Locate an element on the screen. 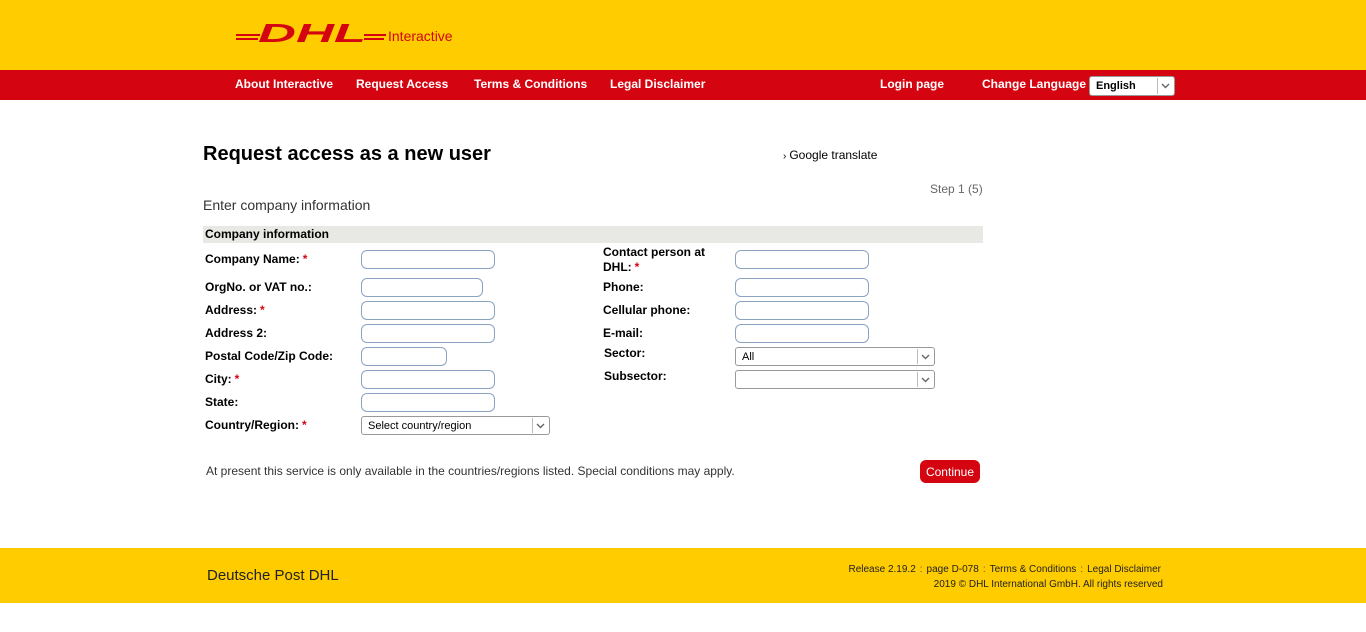  company-name-input is located at coordinates (428, 259).